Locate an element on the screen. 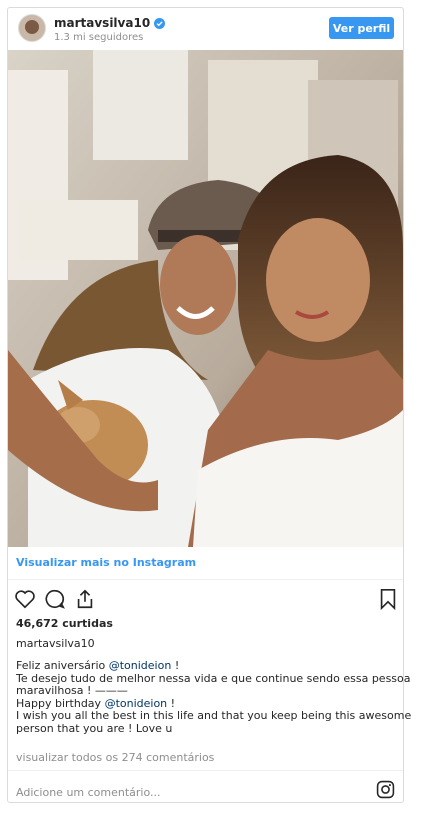 This screenshot has height=817, width=421. caption-text: Feliz aniversário is located at coordinates (62, 665).